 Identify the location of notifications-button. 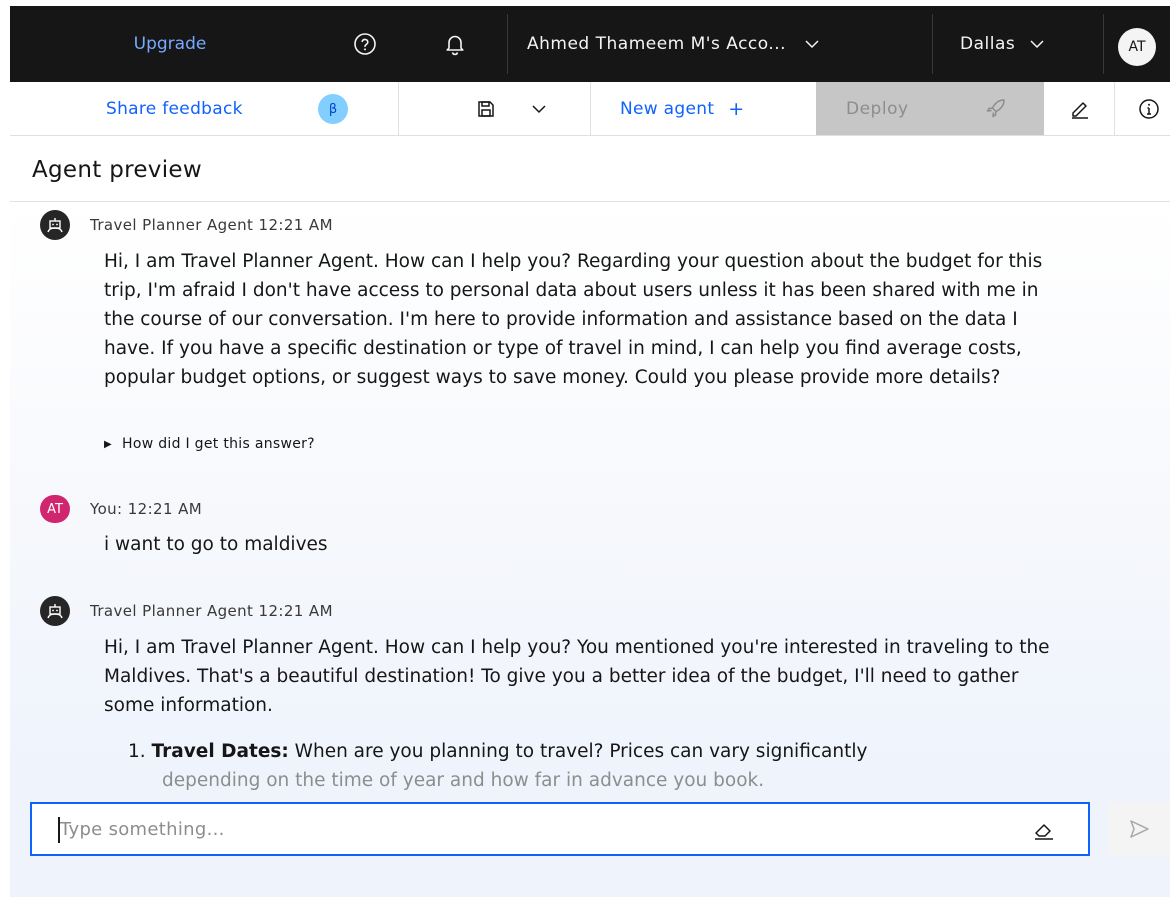
(455, 44).